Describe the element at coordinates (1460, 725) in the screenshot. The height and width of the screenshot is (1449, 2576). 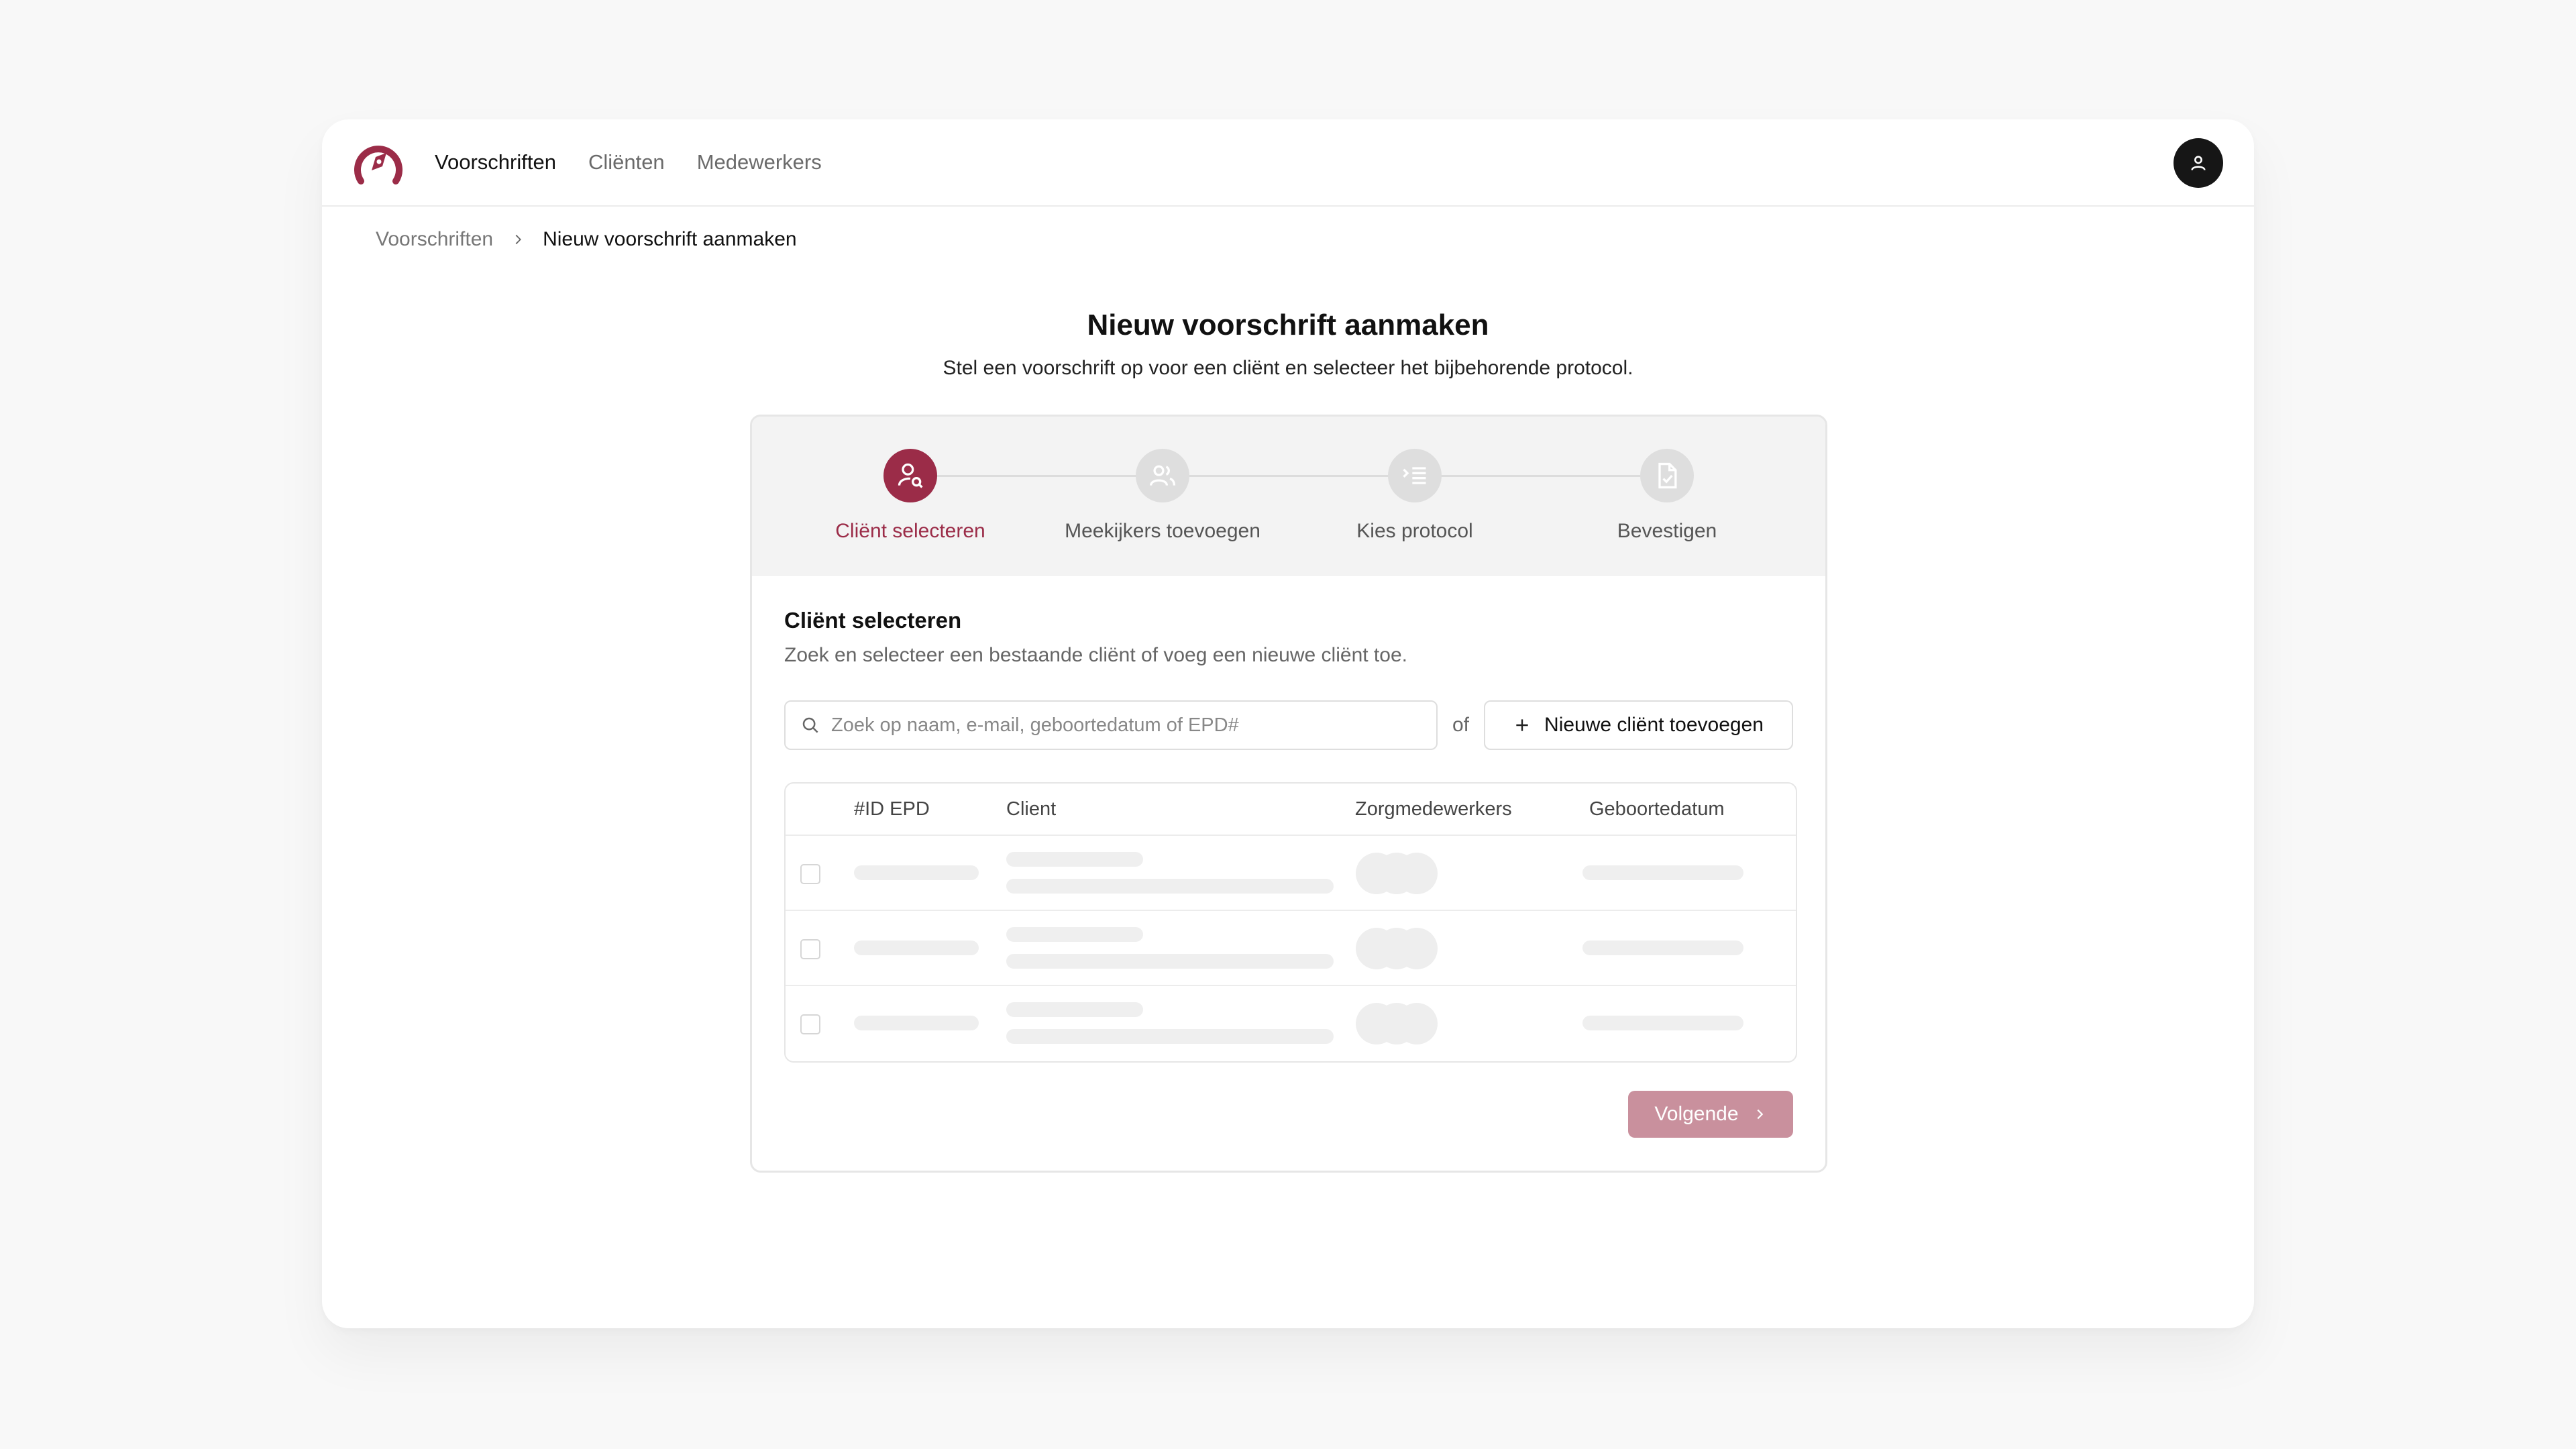
I see `or-label: of` at that location.